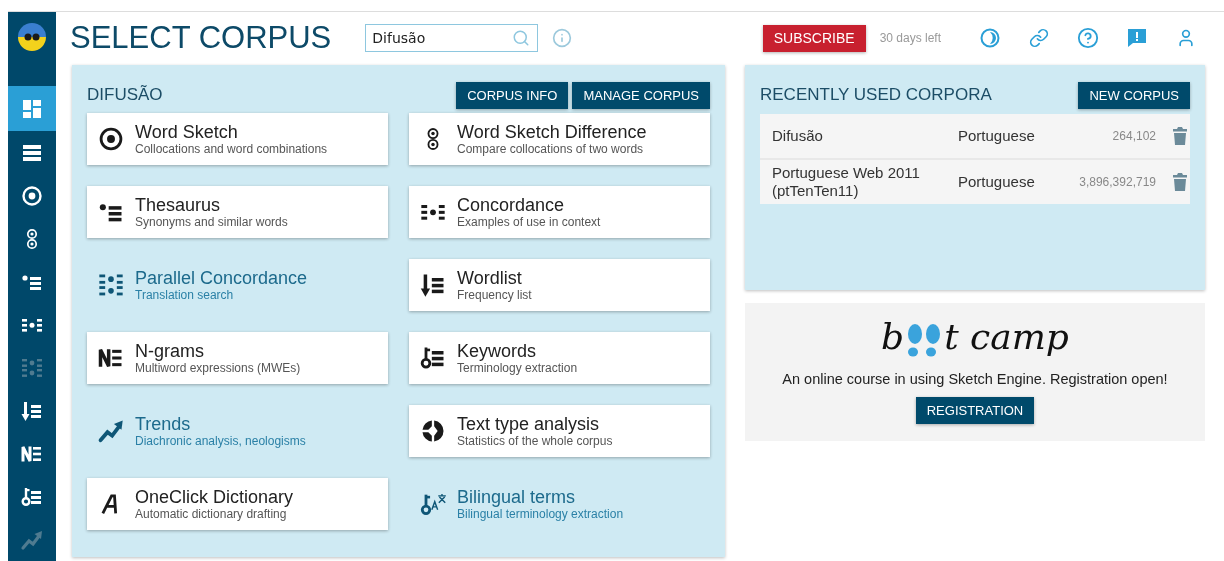  Describe the element at coordinates (975, 379) in the screenshot. I see `bootcamp-text: An online course in using Sketch Engine. Registration open!` at that location.